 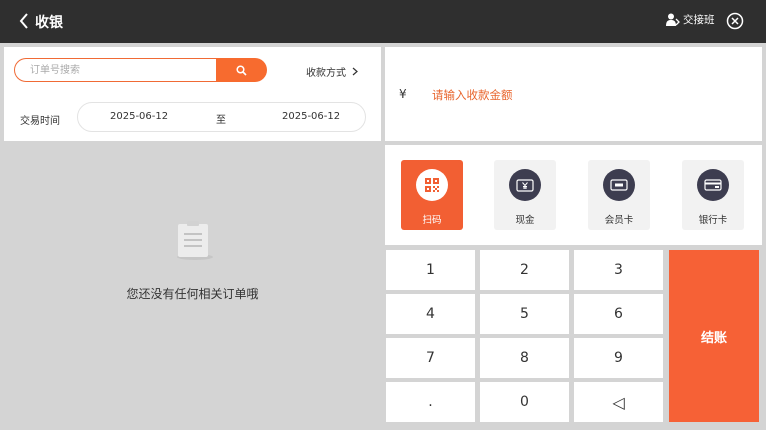 I want to click on date-range-picker: 2025-06-12 至 2025-06-12, so click(x=221, y=117).